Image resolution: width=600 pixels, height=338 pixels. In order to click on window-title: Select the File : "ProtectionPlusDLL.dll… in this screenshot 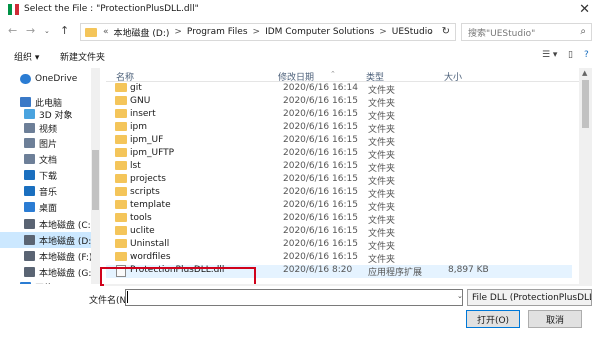, I will do `click(111, 9)`.